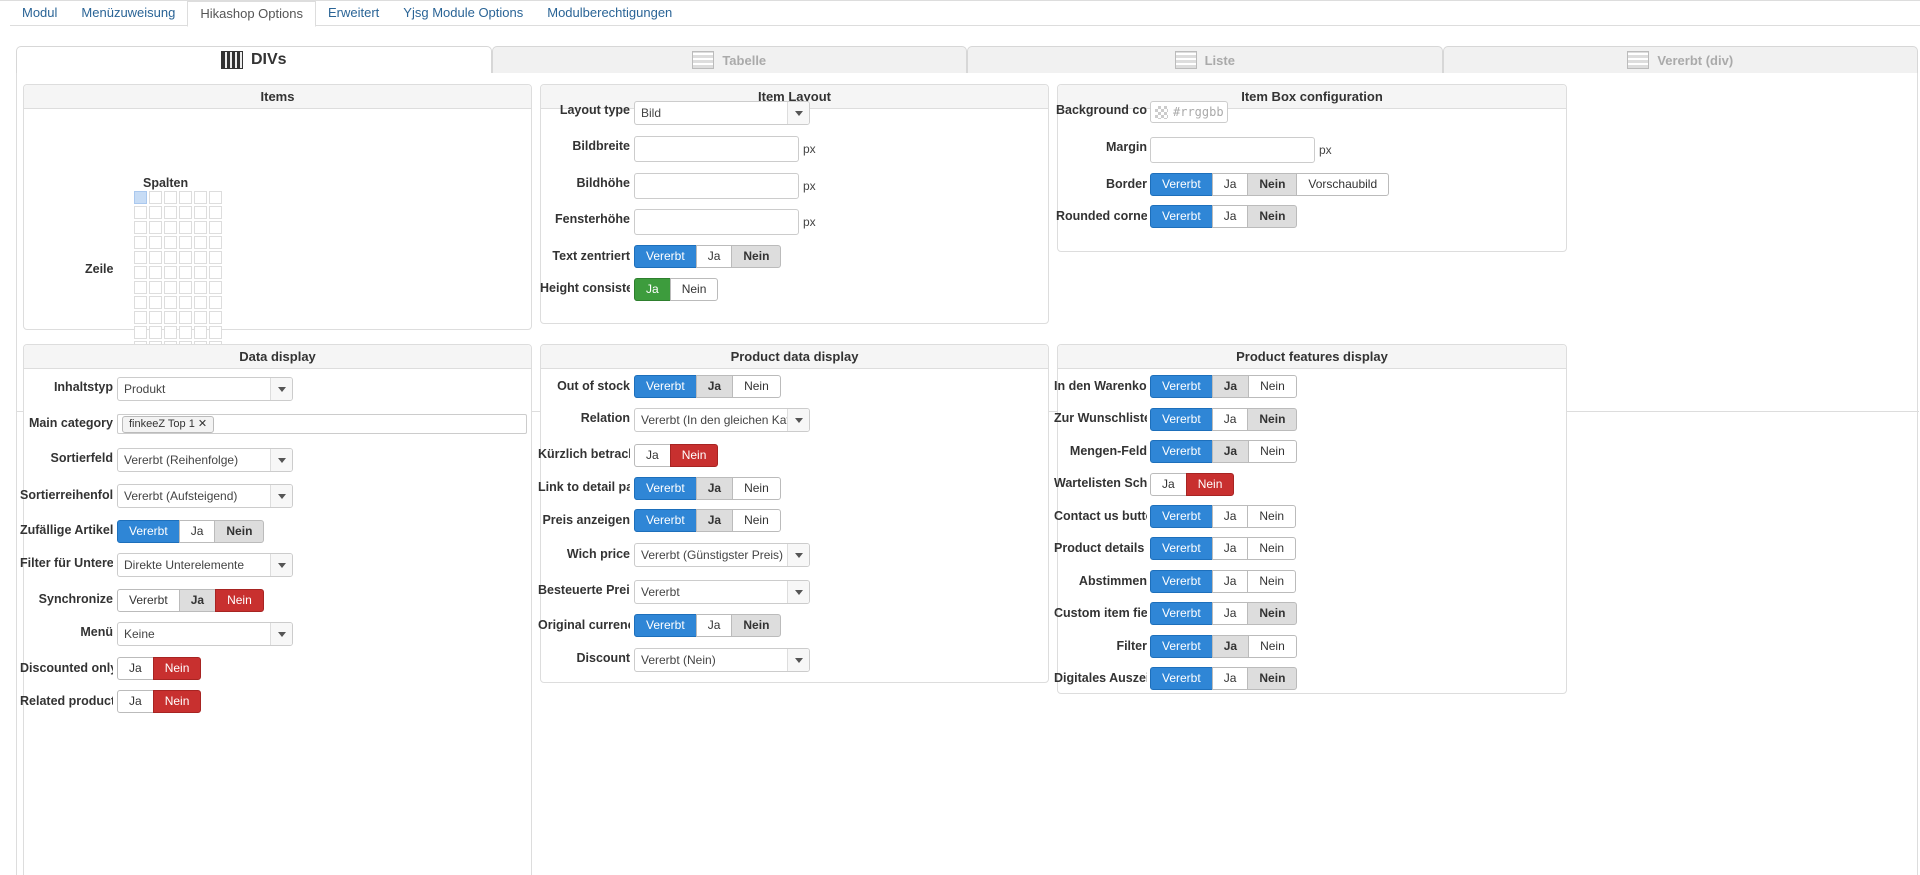 This screenshot has width=1920, height=875. I want to click on border-toggle: Vererbt Ja Nein Vorschaubild, so click(1270, 184).